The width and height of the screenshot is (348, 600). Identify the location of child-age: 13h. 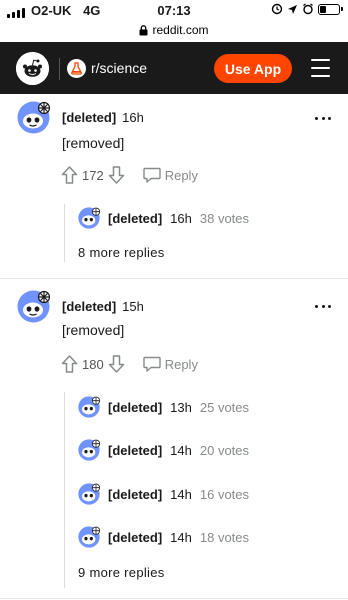
(181, 407).